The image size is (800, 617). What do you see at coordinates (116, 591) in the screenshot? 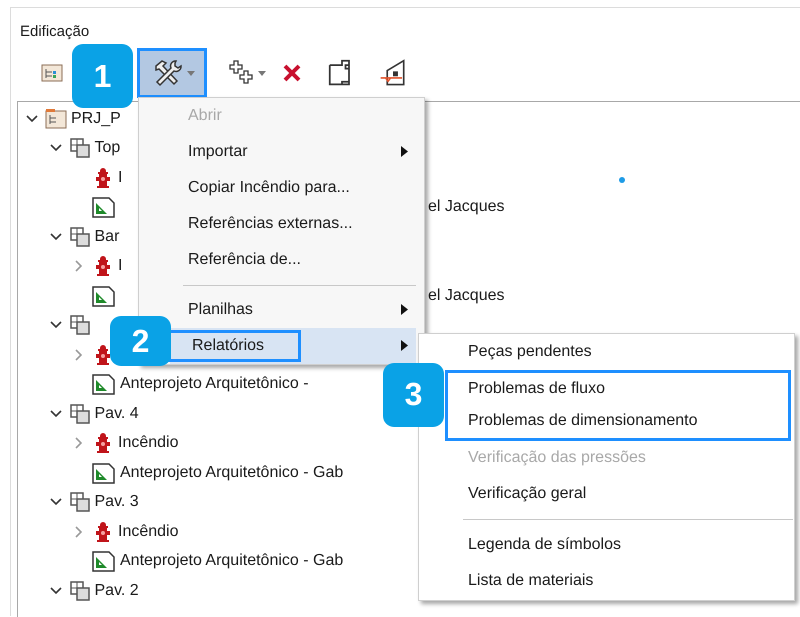
I see `tree-item-label: Pav. 2` at bounding box center [116, 591].